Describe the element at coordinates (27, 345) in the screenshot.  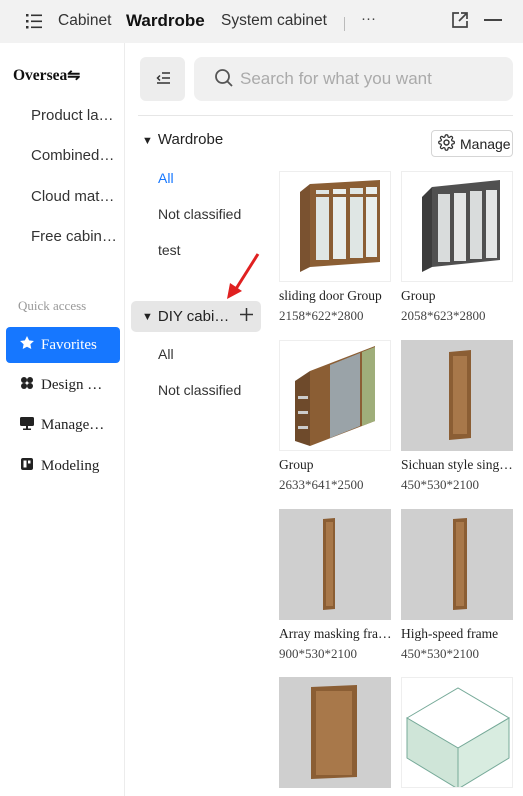
I see `star-icon` at that location.